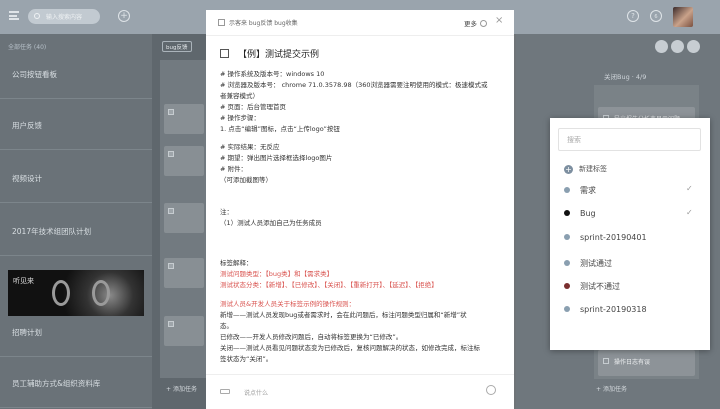 The width and height of the screenshot is (720, 409). Describe the element at coordinates (226, 326) in the screenshot. I see `description-line: 态。` at that location.